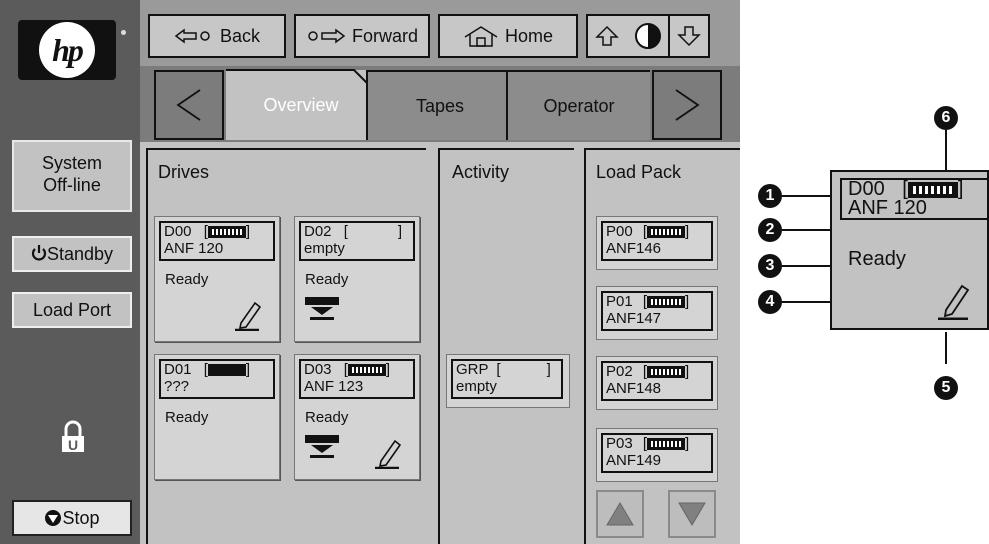  Describe the element at coordinates (192, 36) in the screenshot. I see `back-arrow-icon` at that location.